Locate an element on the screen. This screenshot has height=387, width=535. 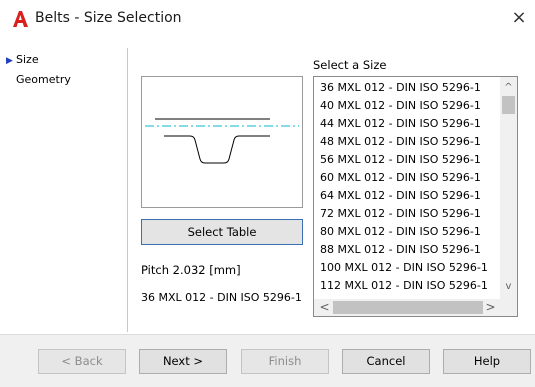
horizontal-scroll-thumb is located at coordinates (408, 307).